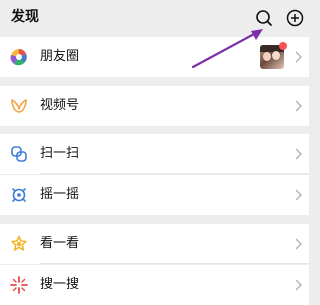  I want to click on search-icon, so click(264, 18).